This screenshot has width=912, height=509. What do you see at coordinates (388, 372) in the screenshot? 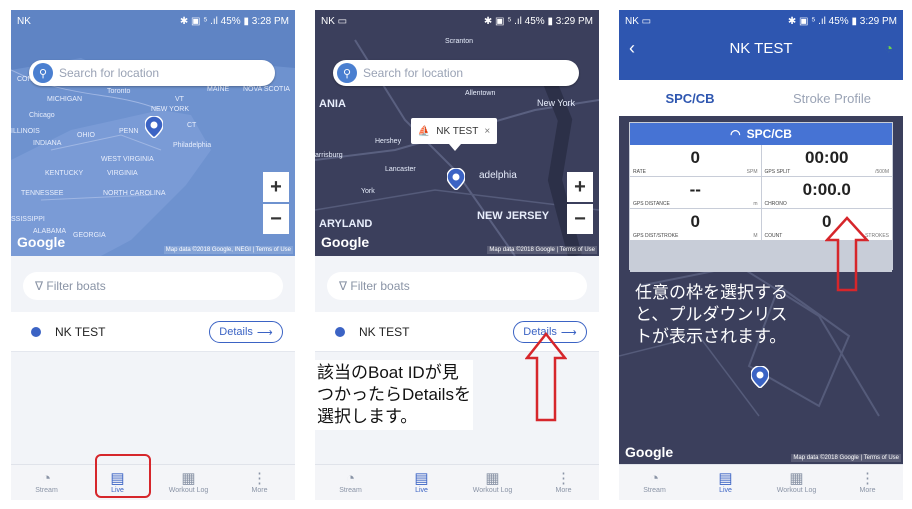
I see `caption-line: 該当のBoat IDが見` at bounding box center [388, 372].